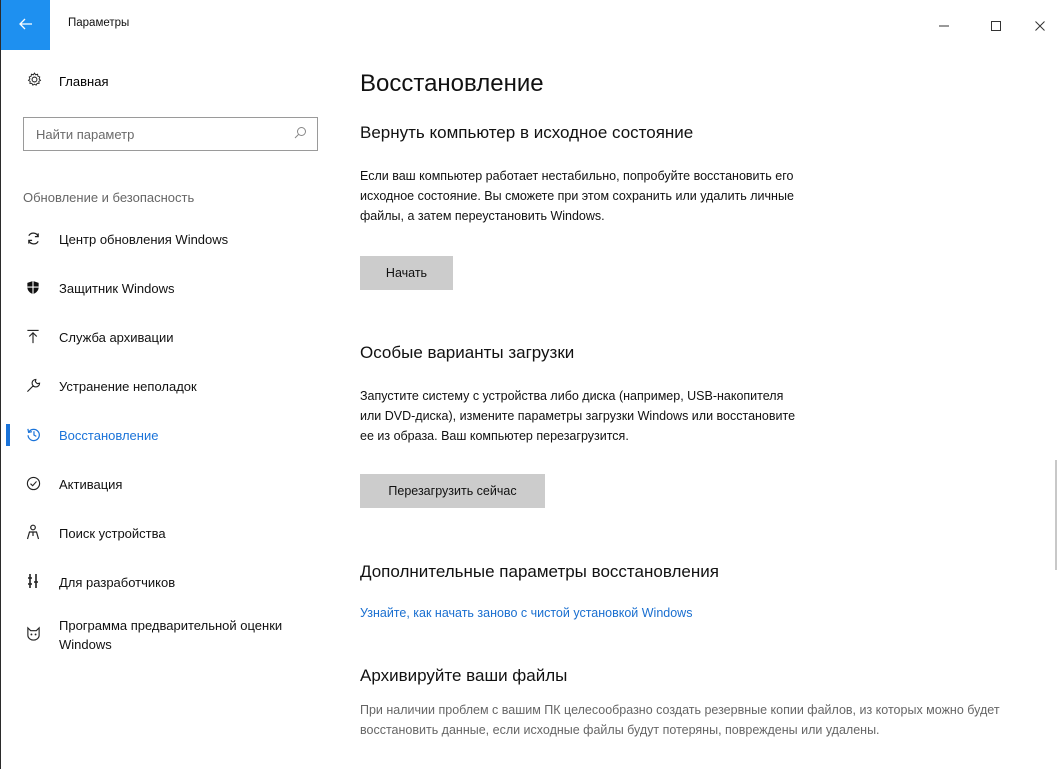  What do you see at coordinates (109, 197) in the screenshot?
I see `sidebar-section-label: Обновление и безопасность` at bounding box center [109, 197].